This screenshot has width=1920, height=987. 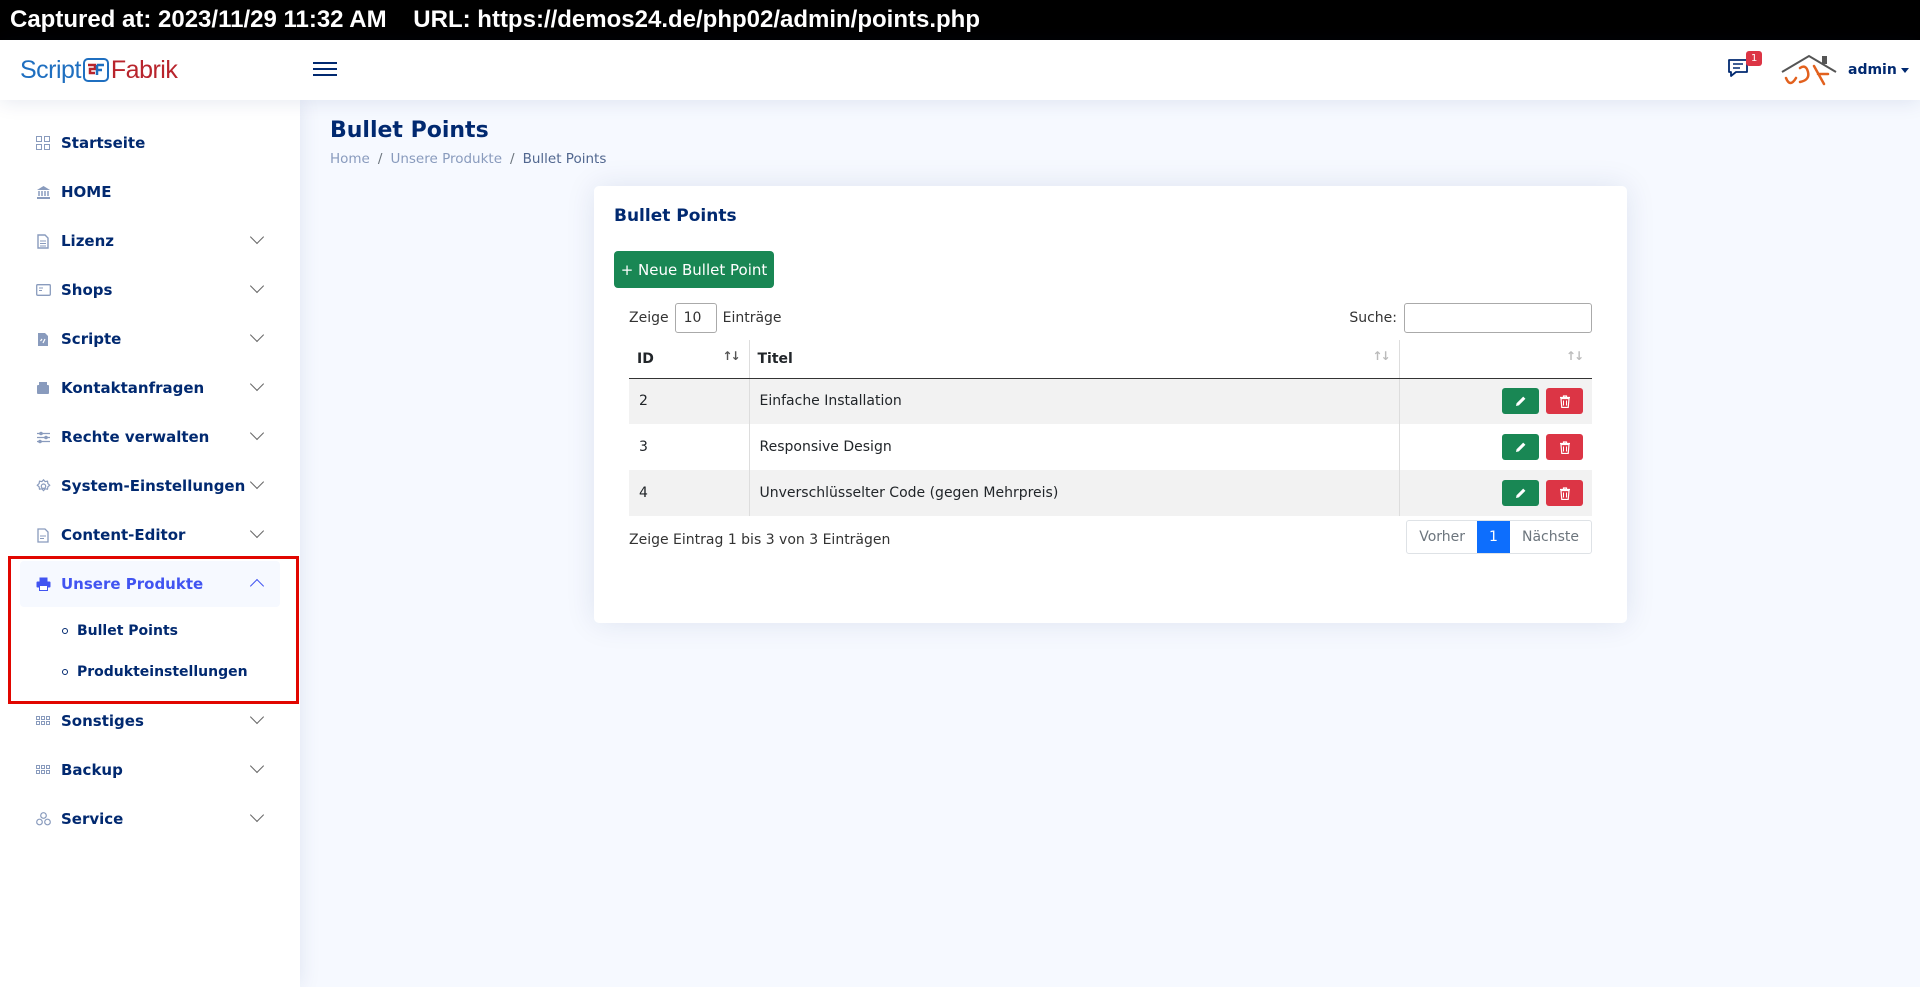 What do you see at coordinates (694, 269) in the screenshot?
I see `new-bullet-point-button: + Neue Bullet Point` at bounding box center [694, 269].